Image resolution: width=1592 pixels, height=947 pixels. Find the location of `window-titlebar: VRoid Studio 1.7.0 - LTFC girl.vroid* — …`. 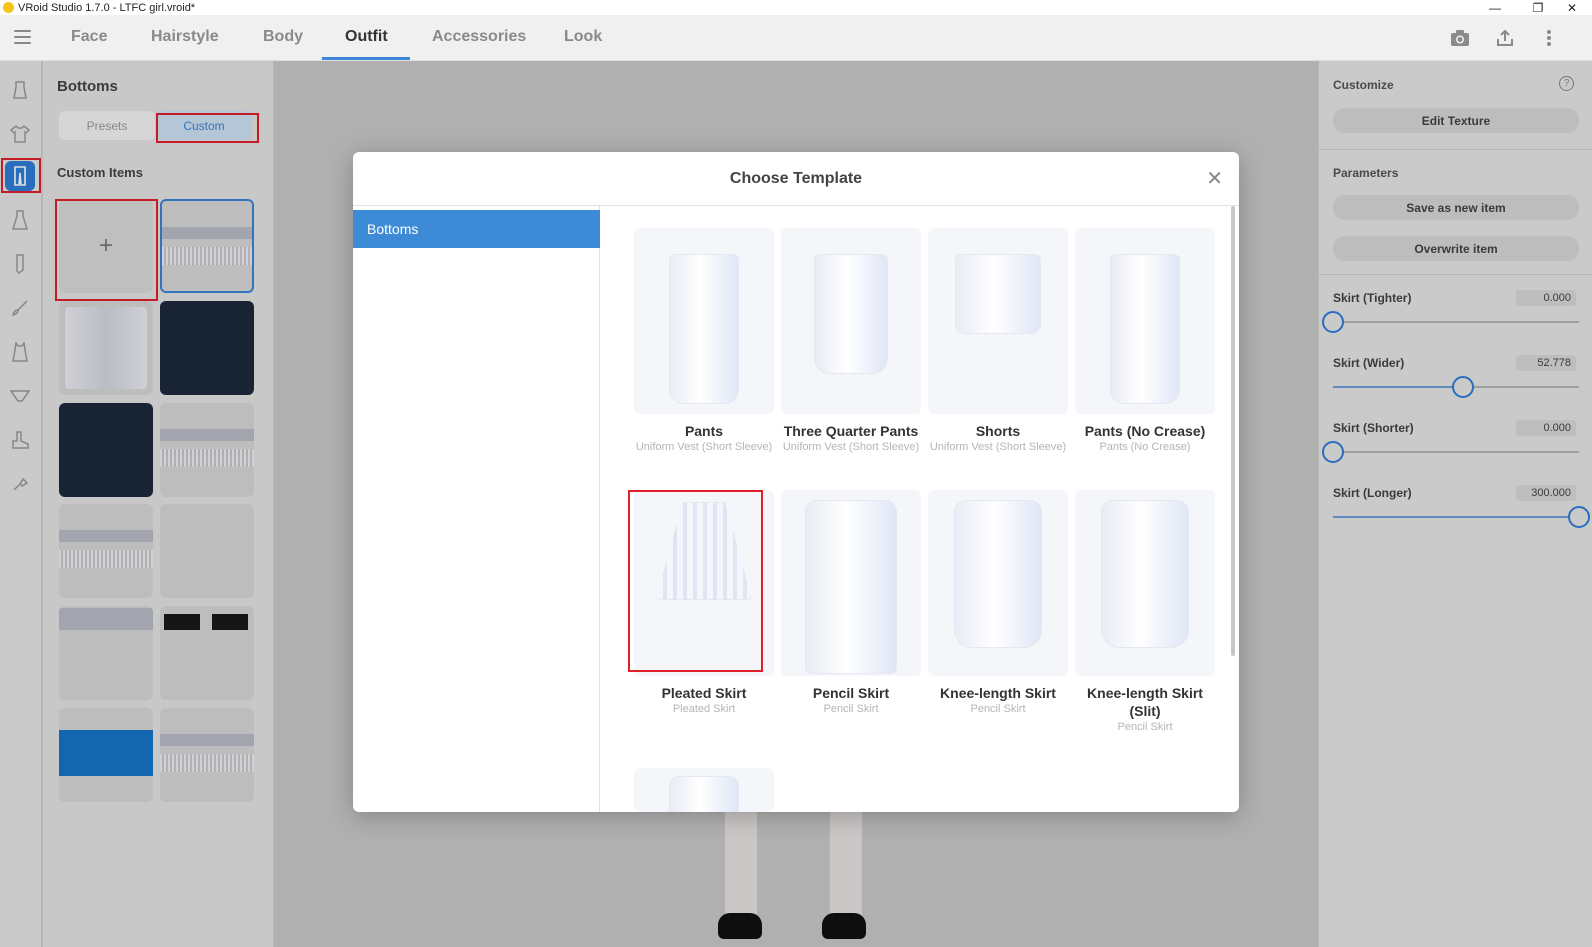

window-titlebar: VRoid Studio 1.7.0 - LTFC girl.vroid* — … is located at coordinates (796, 7).